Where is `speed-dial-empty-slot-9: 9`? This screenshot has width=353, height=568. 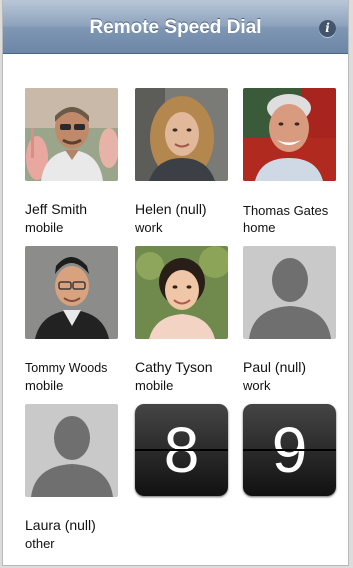 speed-dial-empty-slot-9: 9 is located at coordinates (292, 479).